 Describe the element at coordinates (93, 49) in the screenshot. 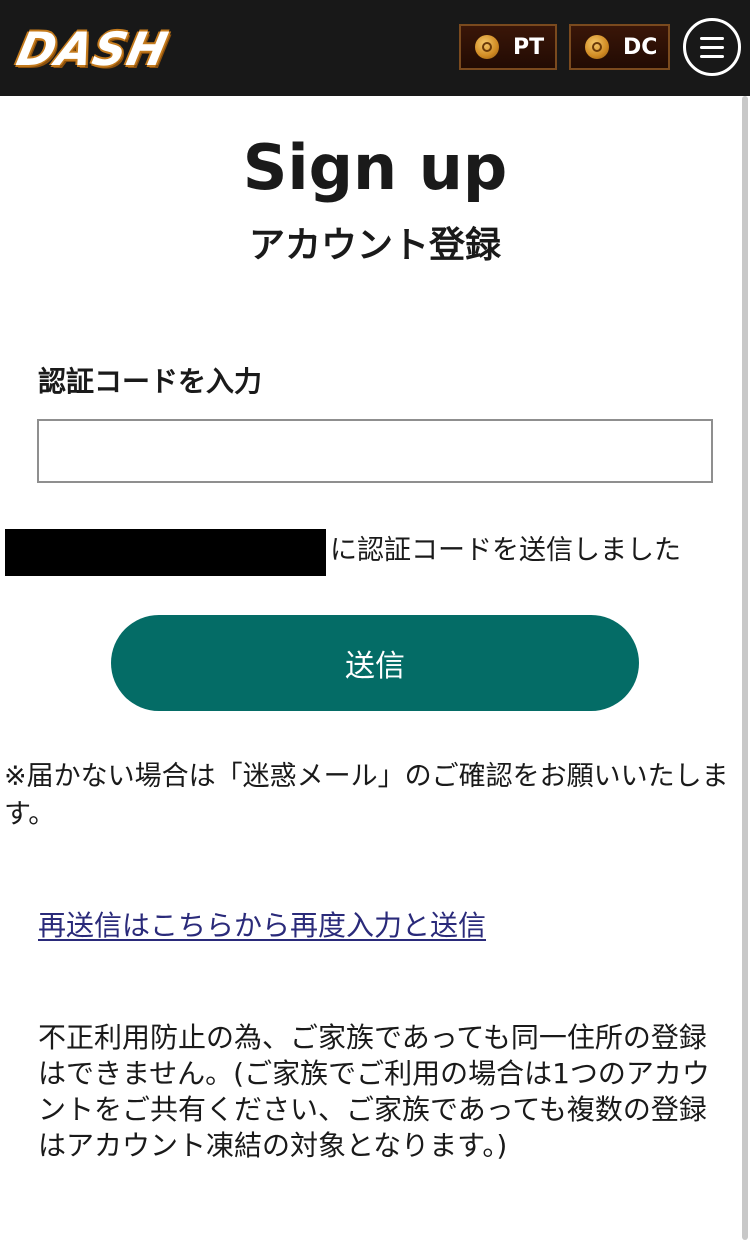

I see `logo-text: DASH` at that location.